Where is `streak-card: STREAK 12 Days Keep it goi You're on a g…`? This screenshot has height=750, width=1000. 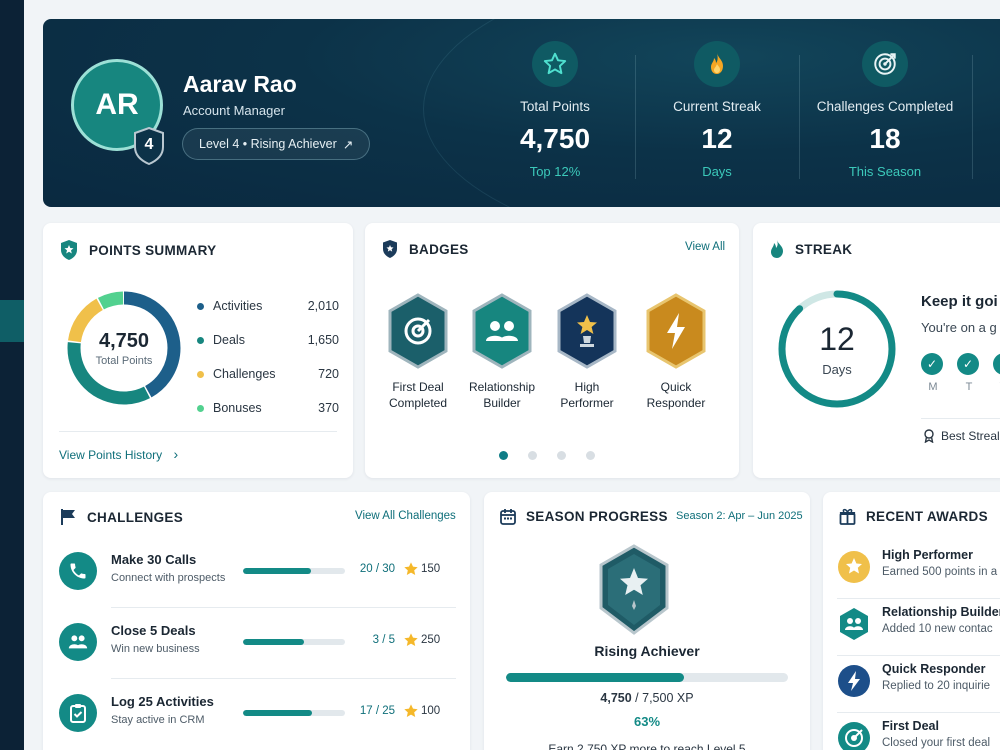 streak-card: STREAK 12 Days Keep it goi You're on a g… is located at coordinates (876, 350).